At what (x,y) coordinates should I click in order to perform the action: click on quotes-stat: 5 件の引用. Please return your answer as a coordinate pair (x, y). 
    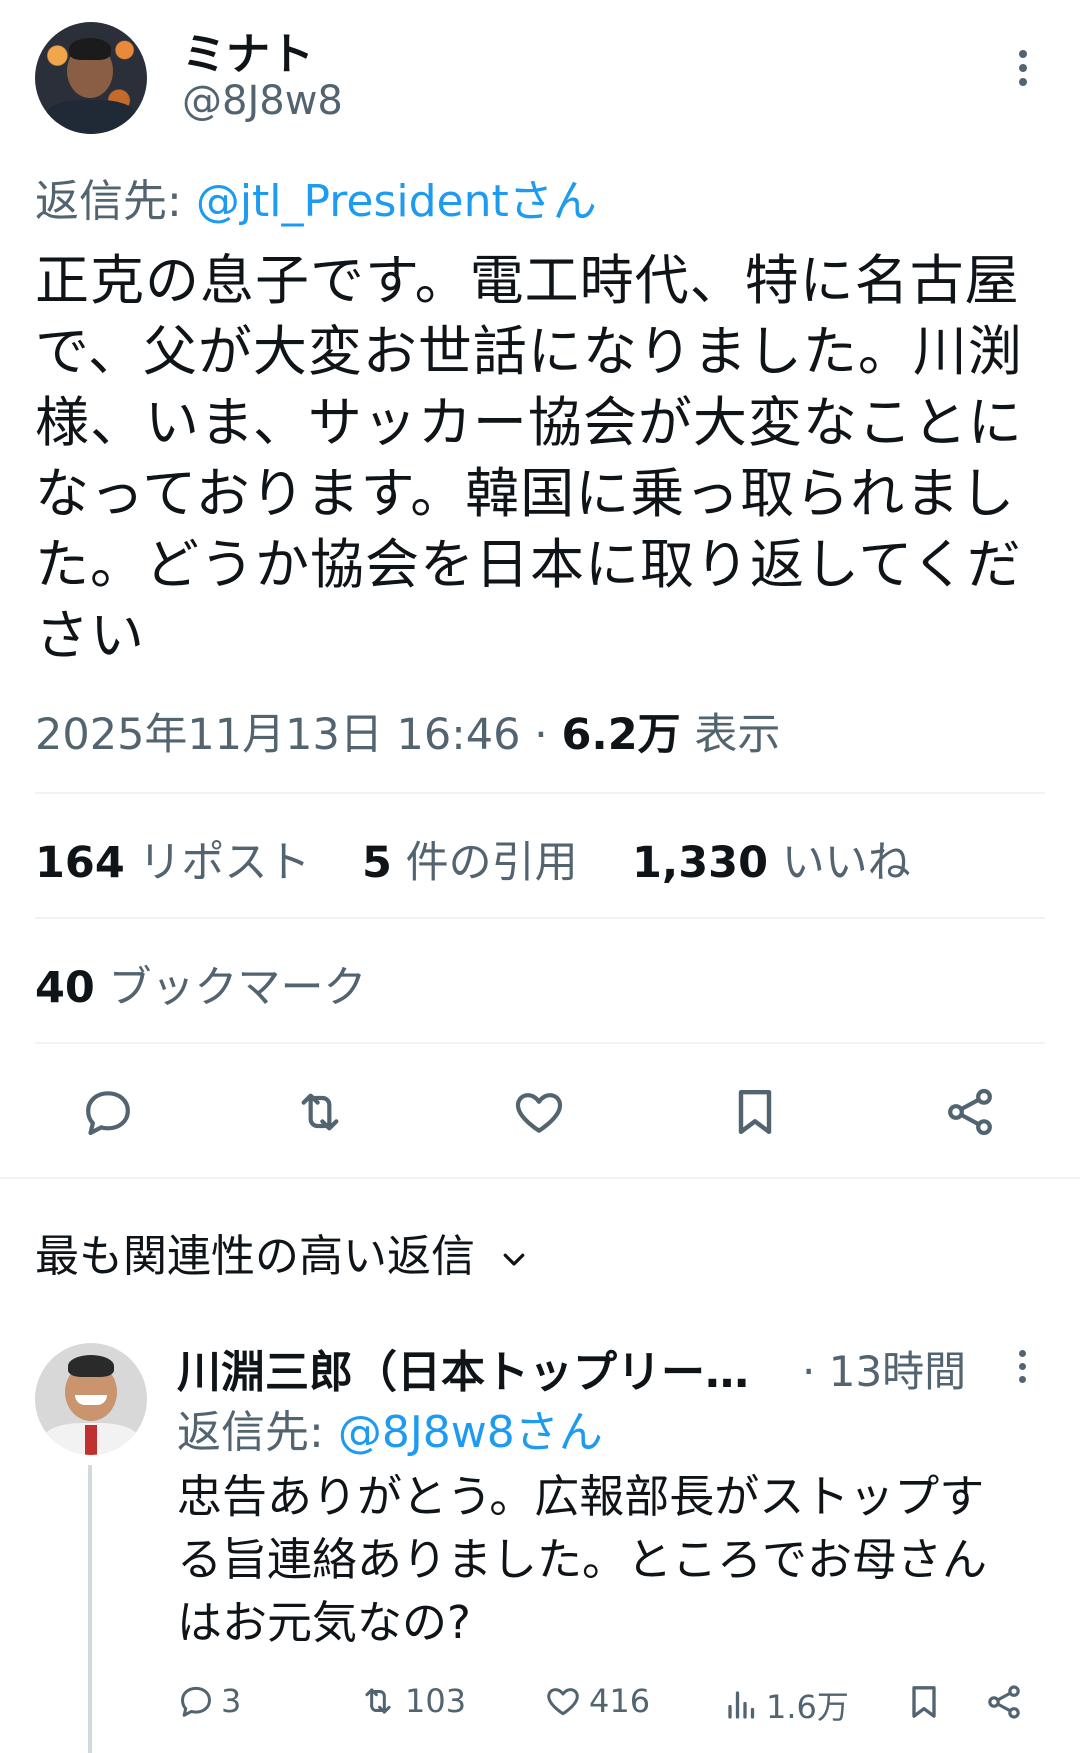
    Looking at the image, I should click on (470, 859).